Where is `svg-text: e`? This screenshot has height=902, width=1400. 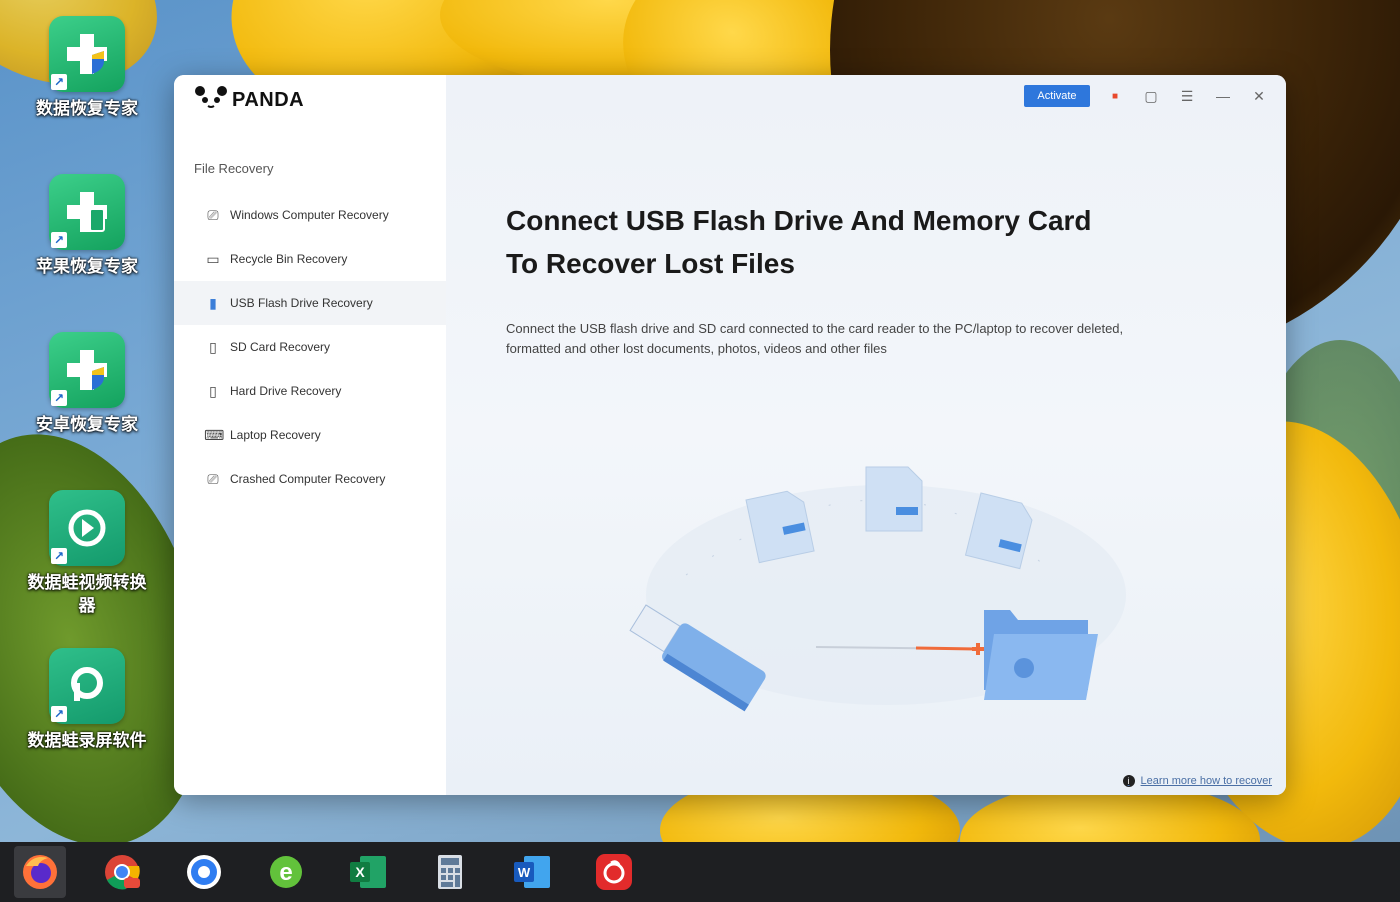 svg-text: e is located at coordinates (285, 872).